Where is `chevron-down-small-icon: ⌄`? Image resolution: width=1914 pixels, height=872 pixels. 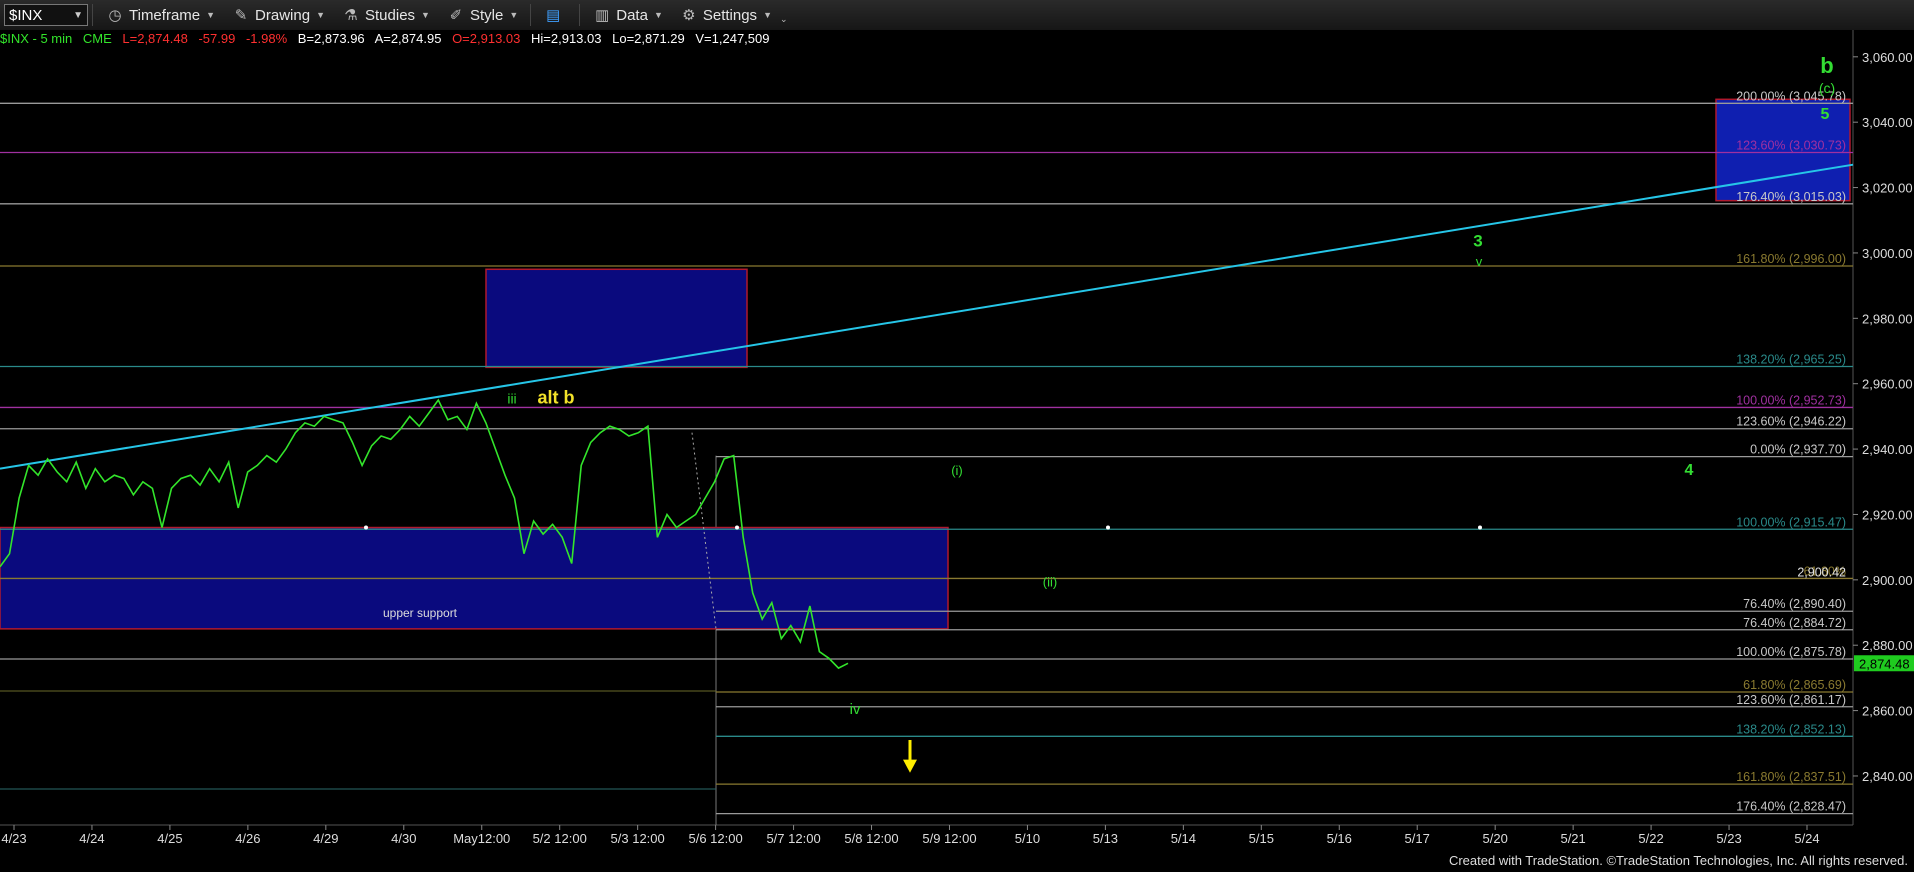 chevron-down-small-icon: ⌄ is located at coordinates (783, 18).